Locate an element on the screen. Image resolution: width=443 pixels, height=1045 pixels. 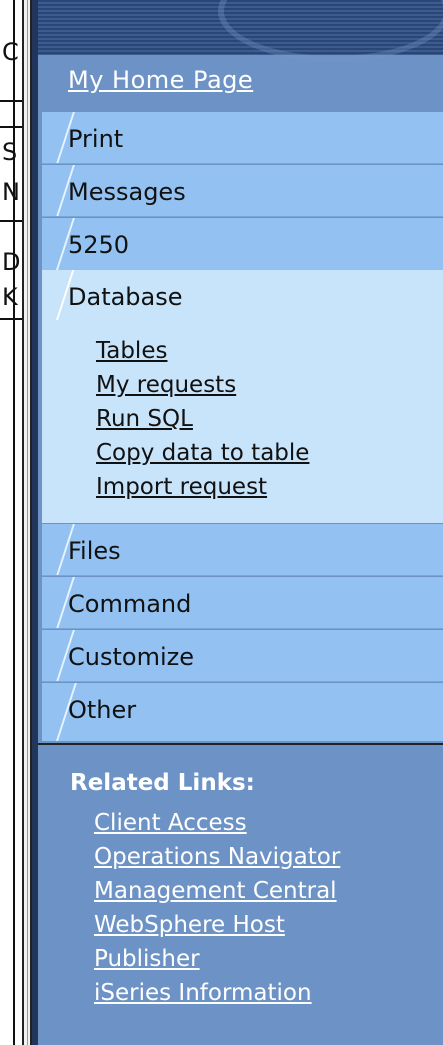
database-link-run-sql: Run SQL is located at coordinates (144, 419).